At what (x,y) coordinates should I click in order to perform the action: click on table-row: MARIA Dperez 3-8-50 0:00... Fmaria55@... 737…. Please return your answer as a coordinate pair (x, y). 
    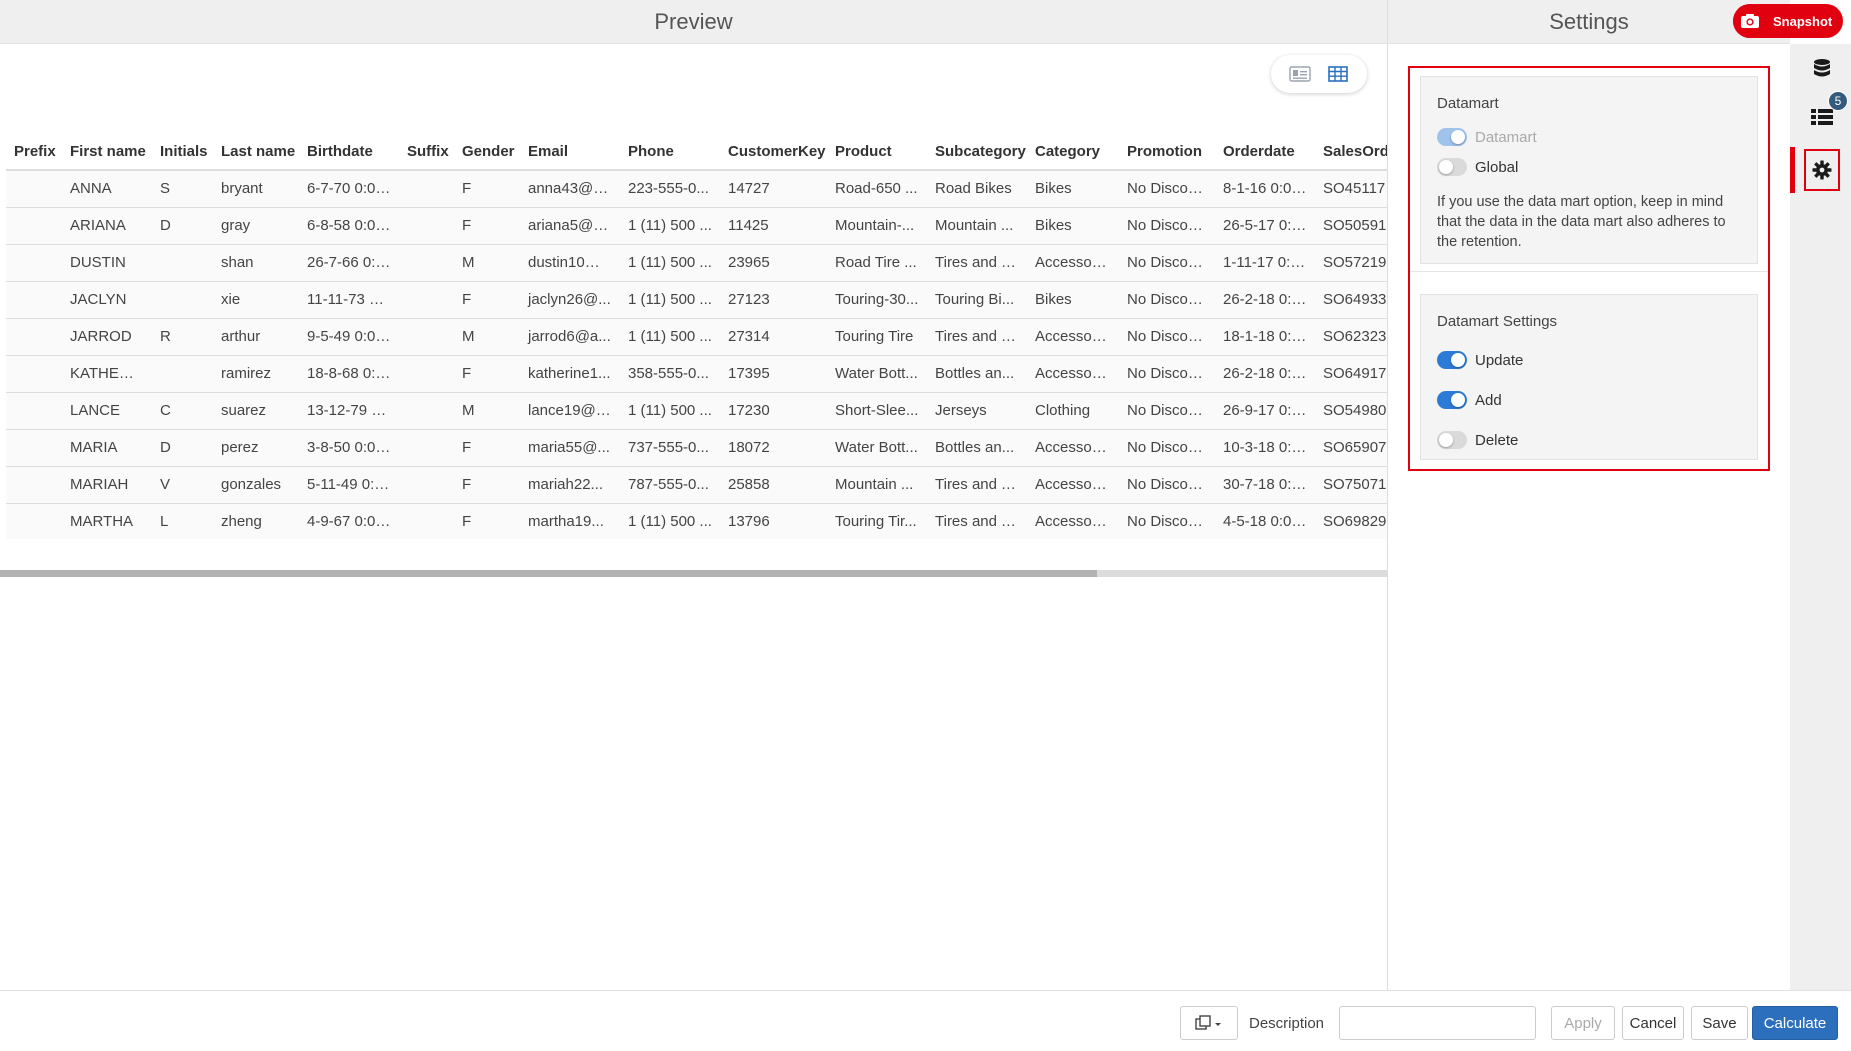
    Looking at the image, I should click on (696, 448).